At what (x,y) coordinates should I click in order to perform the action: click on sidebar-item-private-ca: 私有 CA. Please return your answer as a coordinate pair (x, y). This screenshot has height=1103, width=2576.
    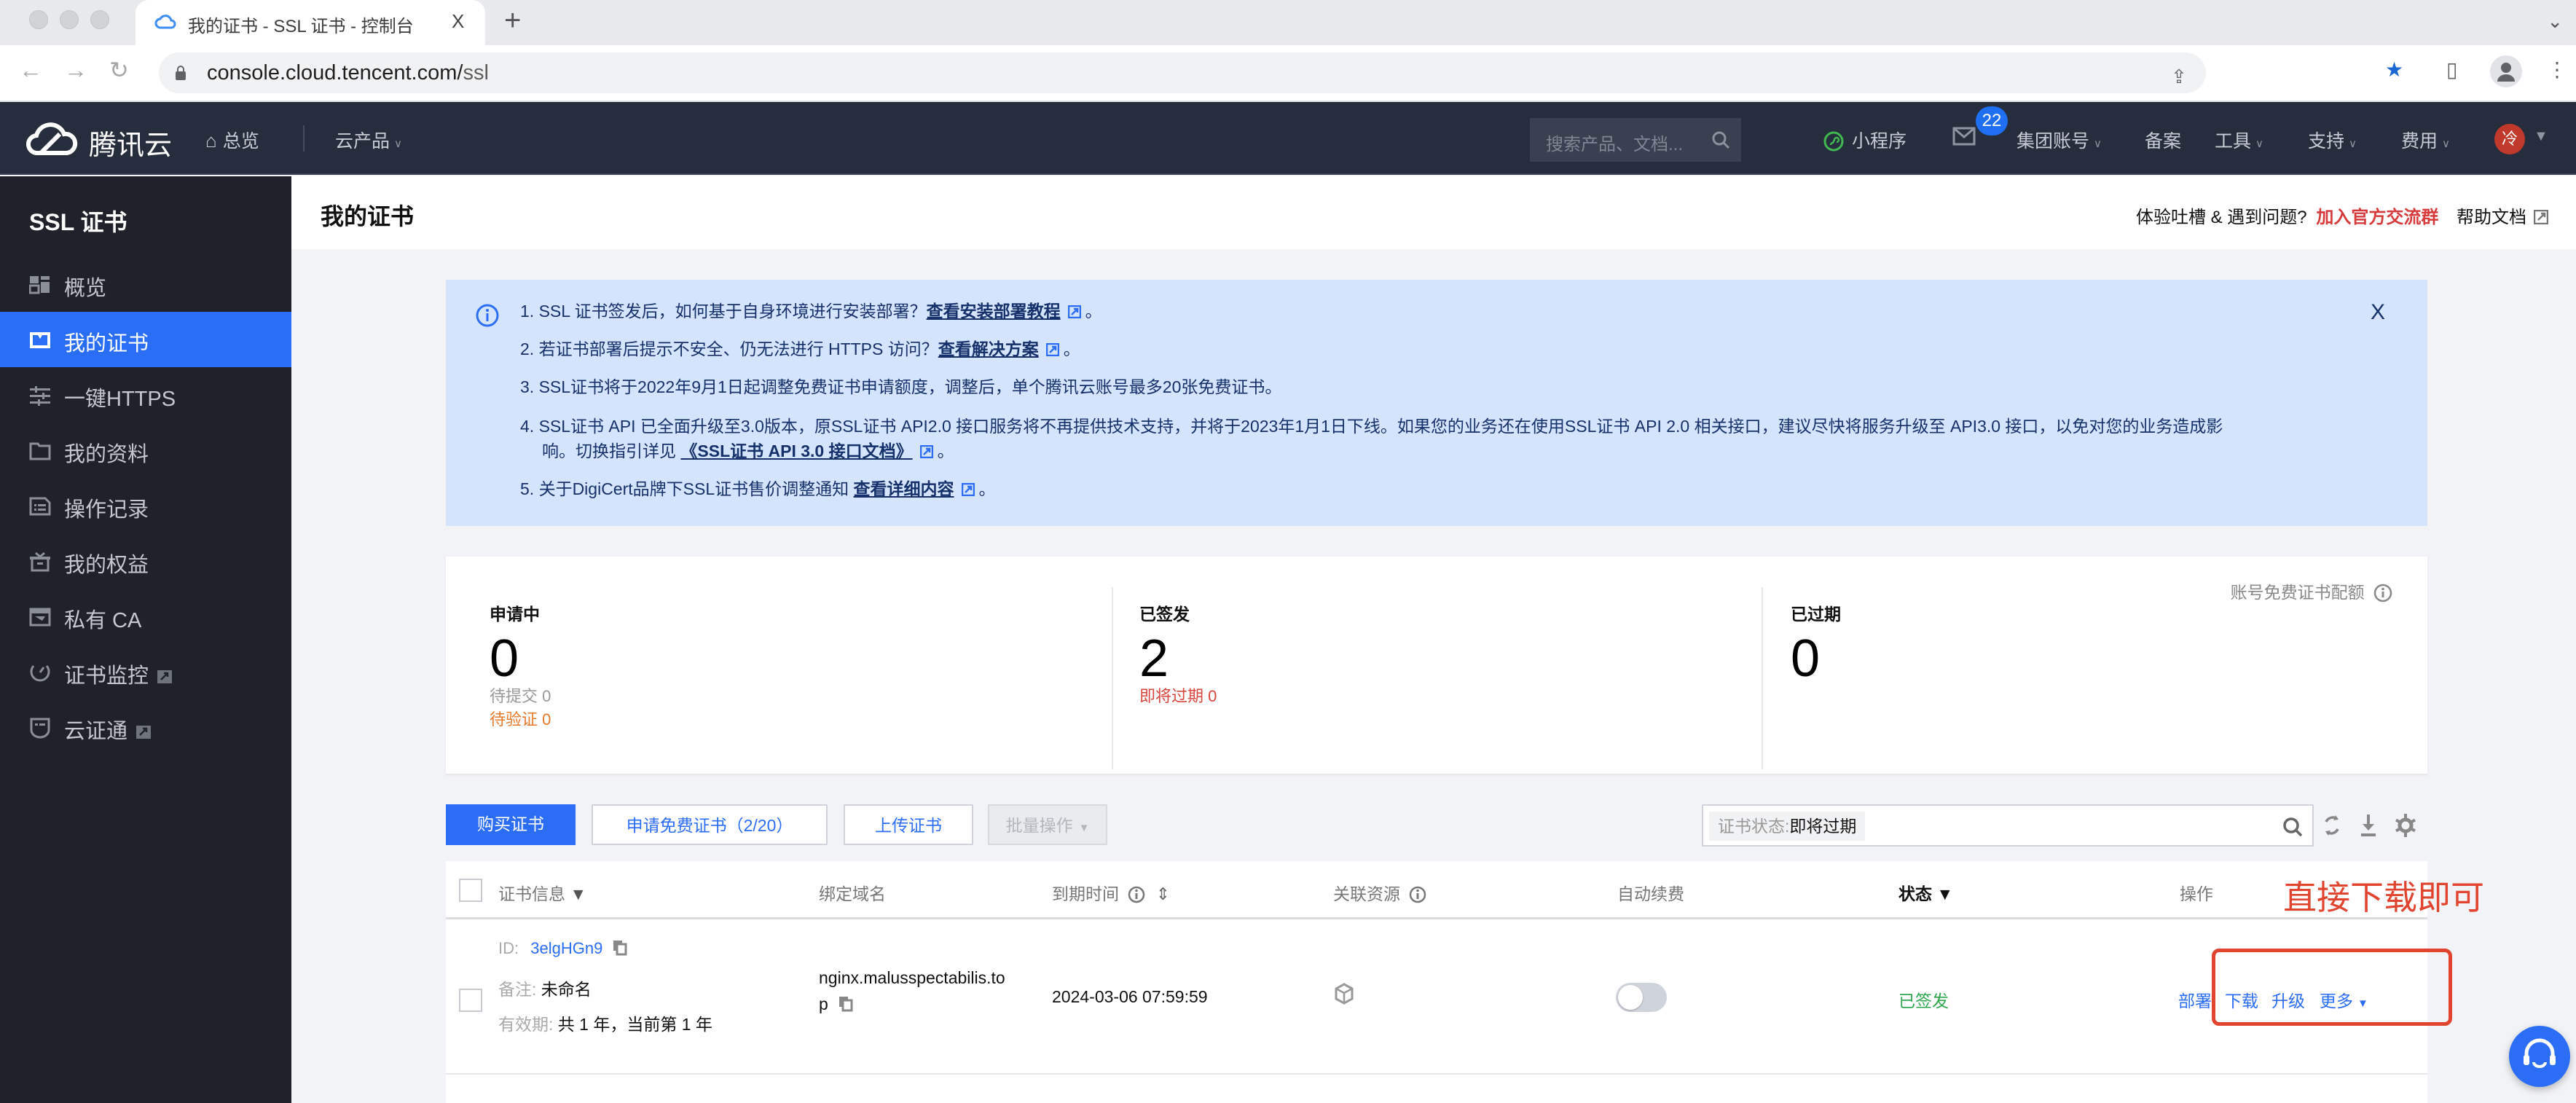
    Looking at the image, I should click on (145, 616).